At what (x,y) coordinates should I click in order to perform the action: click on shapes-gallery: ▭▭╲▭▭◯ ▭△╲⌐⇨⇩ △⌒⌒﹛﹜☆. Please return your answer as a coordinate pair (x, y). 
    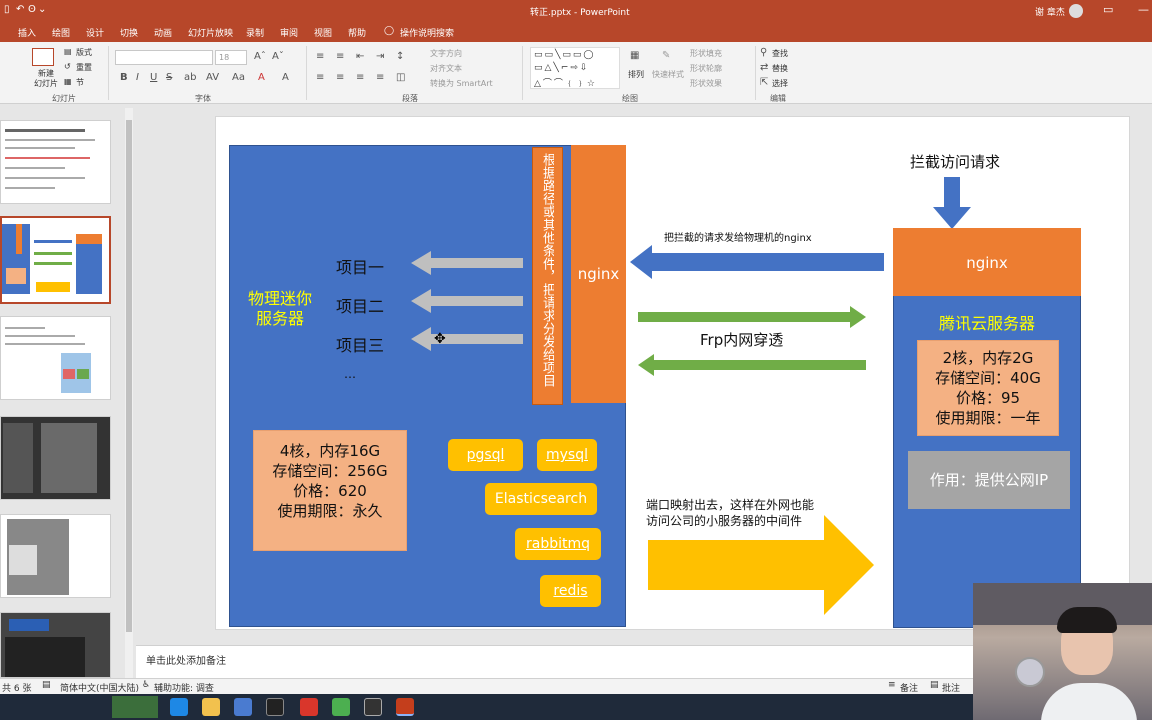
    Looking at the image, I should click on (575, 68).